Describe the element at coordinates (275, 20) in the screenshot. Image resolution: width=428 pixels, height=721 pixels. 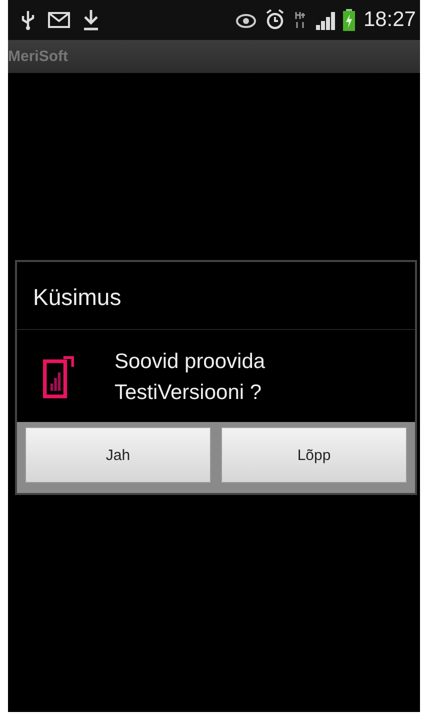
I see `alarm-icon` at that location.